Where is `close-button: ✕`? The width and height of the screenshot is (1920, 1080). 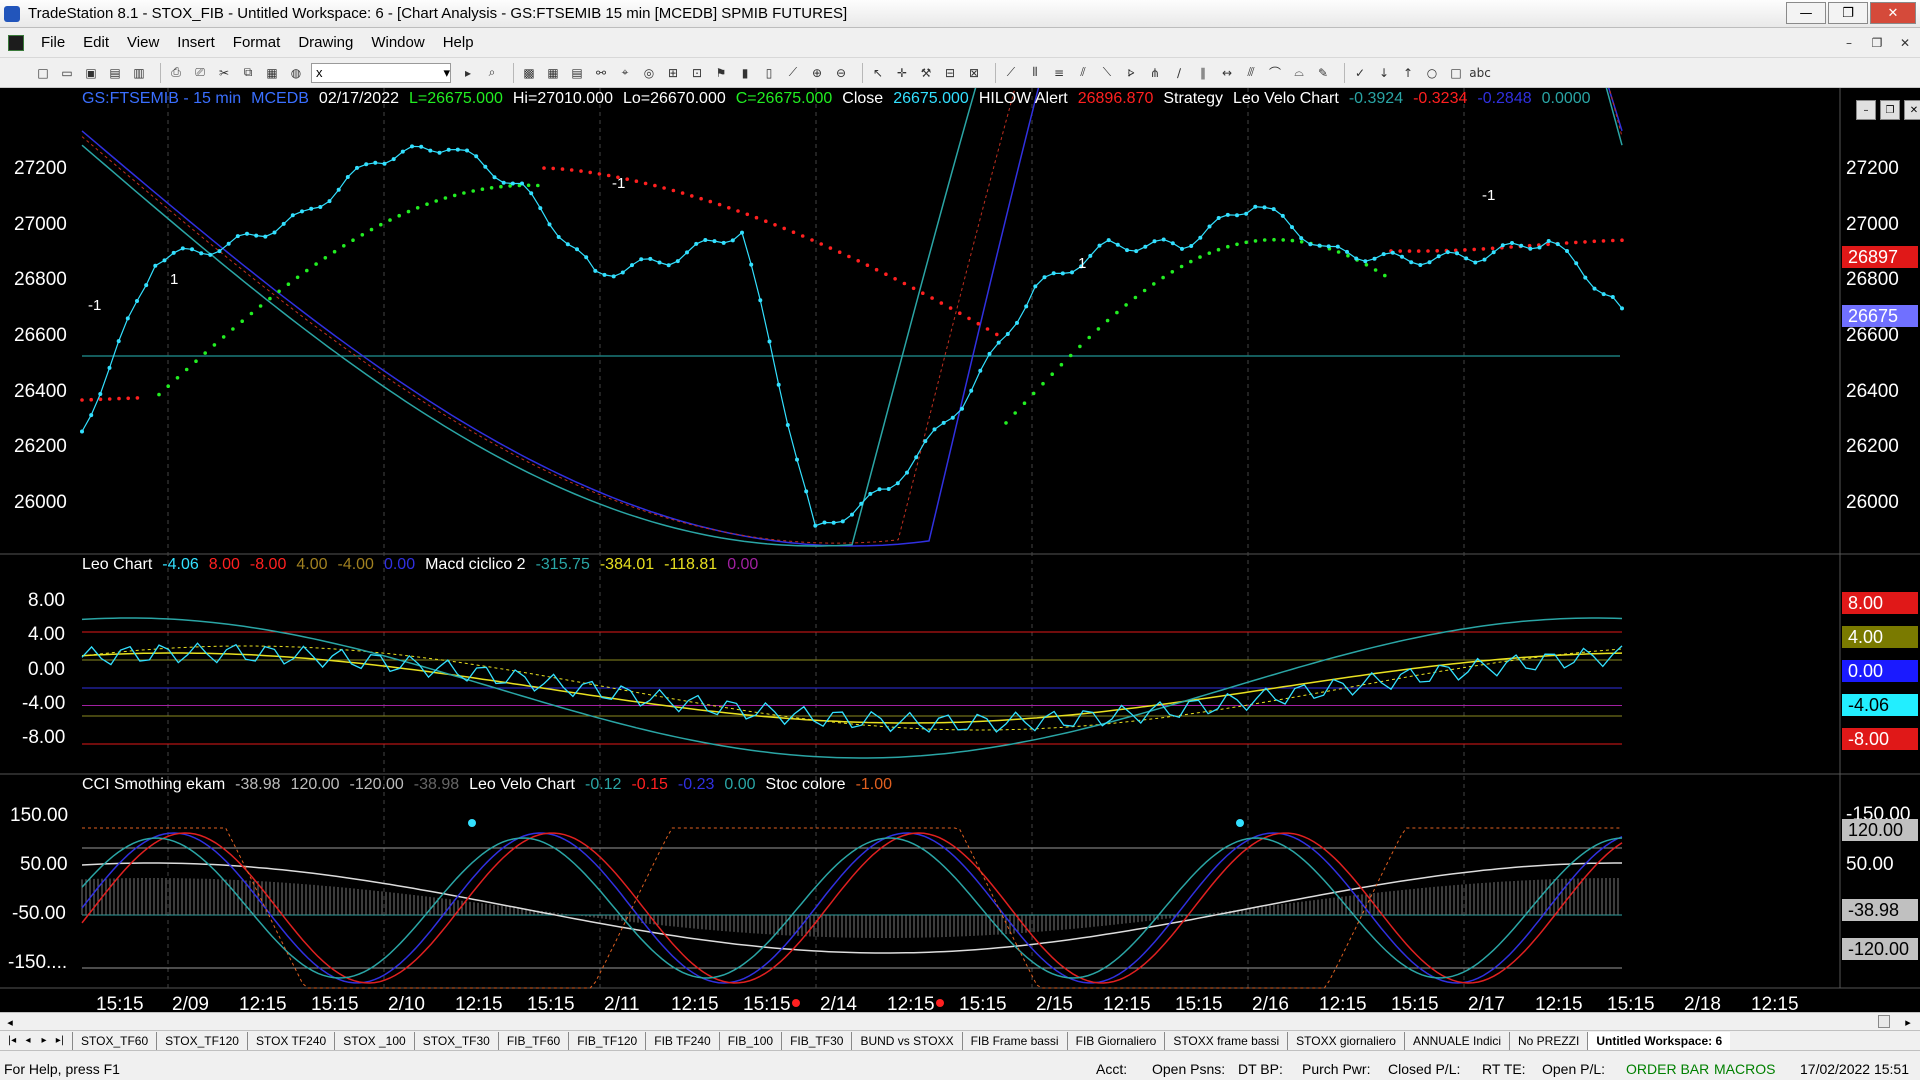 close-button: ✕ is located at coordinates (1893, 13).